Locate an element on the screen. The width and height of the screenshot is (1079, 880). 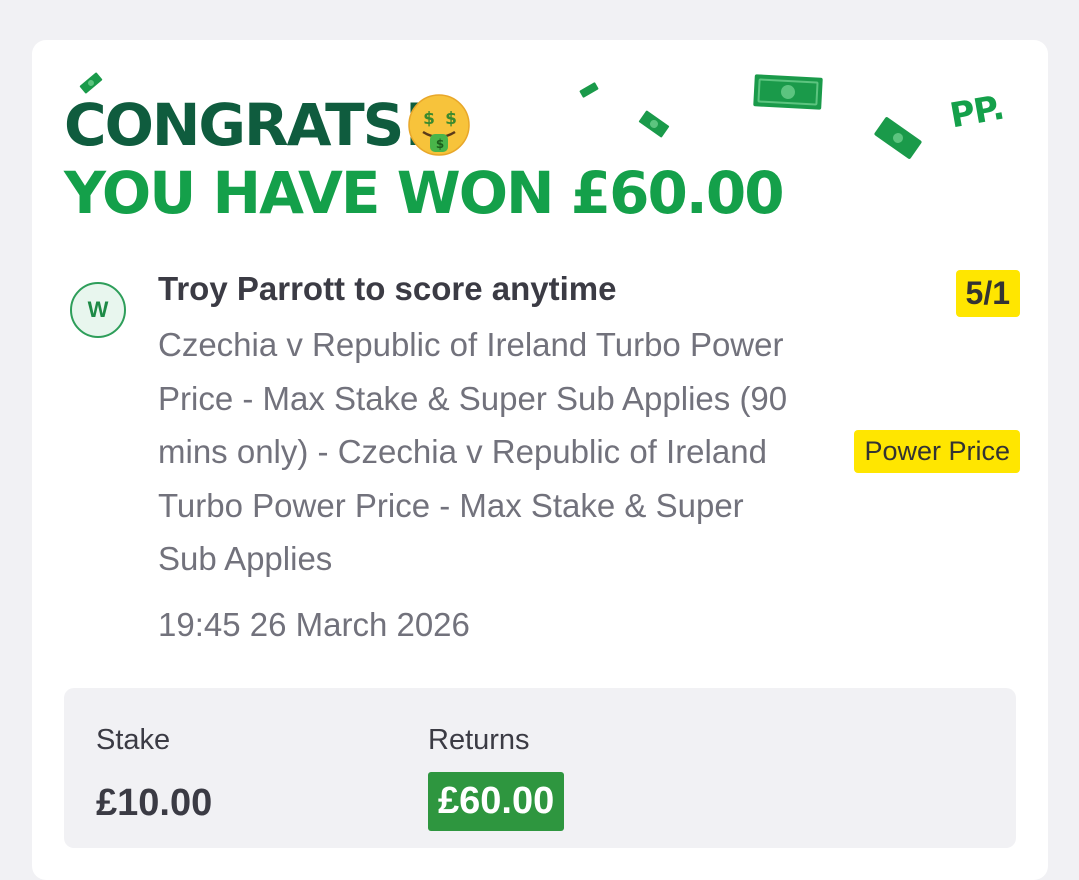
paddy-power-logo: PP. is located at coordinates (976, 112).